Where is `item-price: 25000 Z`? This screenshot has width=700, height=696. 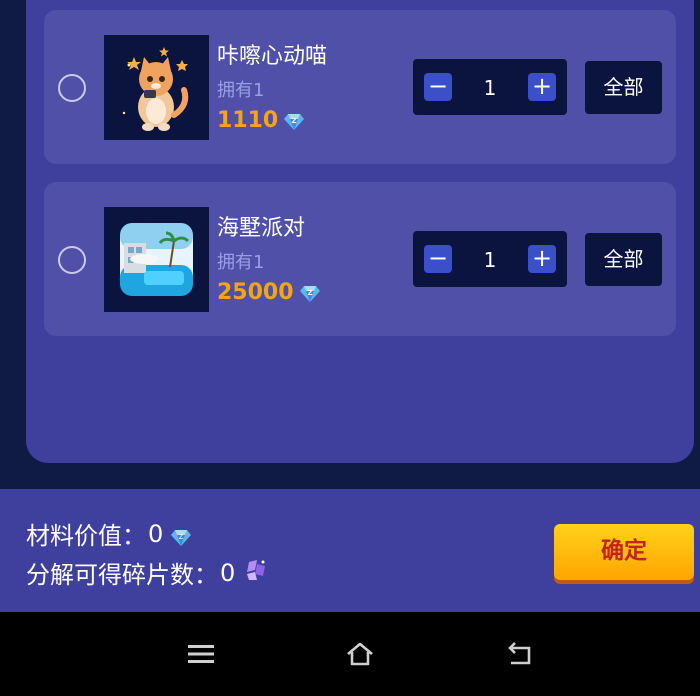 item-price: 25000 Z is located at coordinates (268, 292).